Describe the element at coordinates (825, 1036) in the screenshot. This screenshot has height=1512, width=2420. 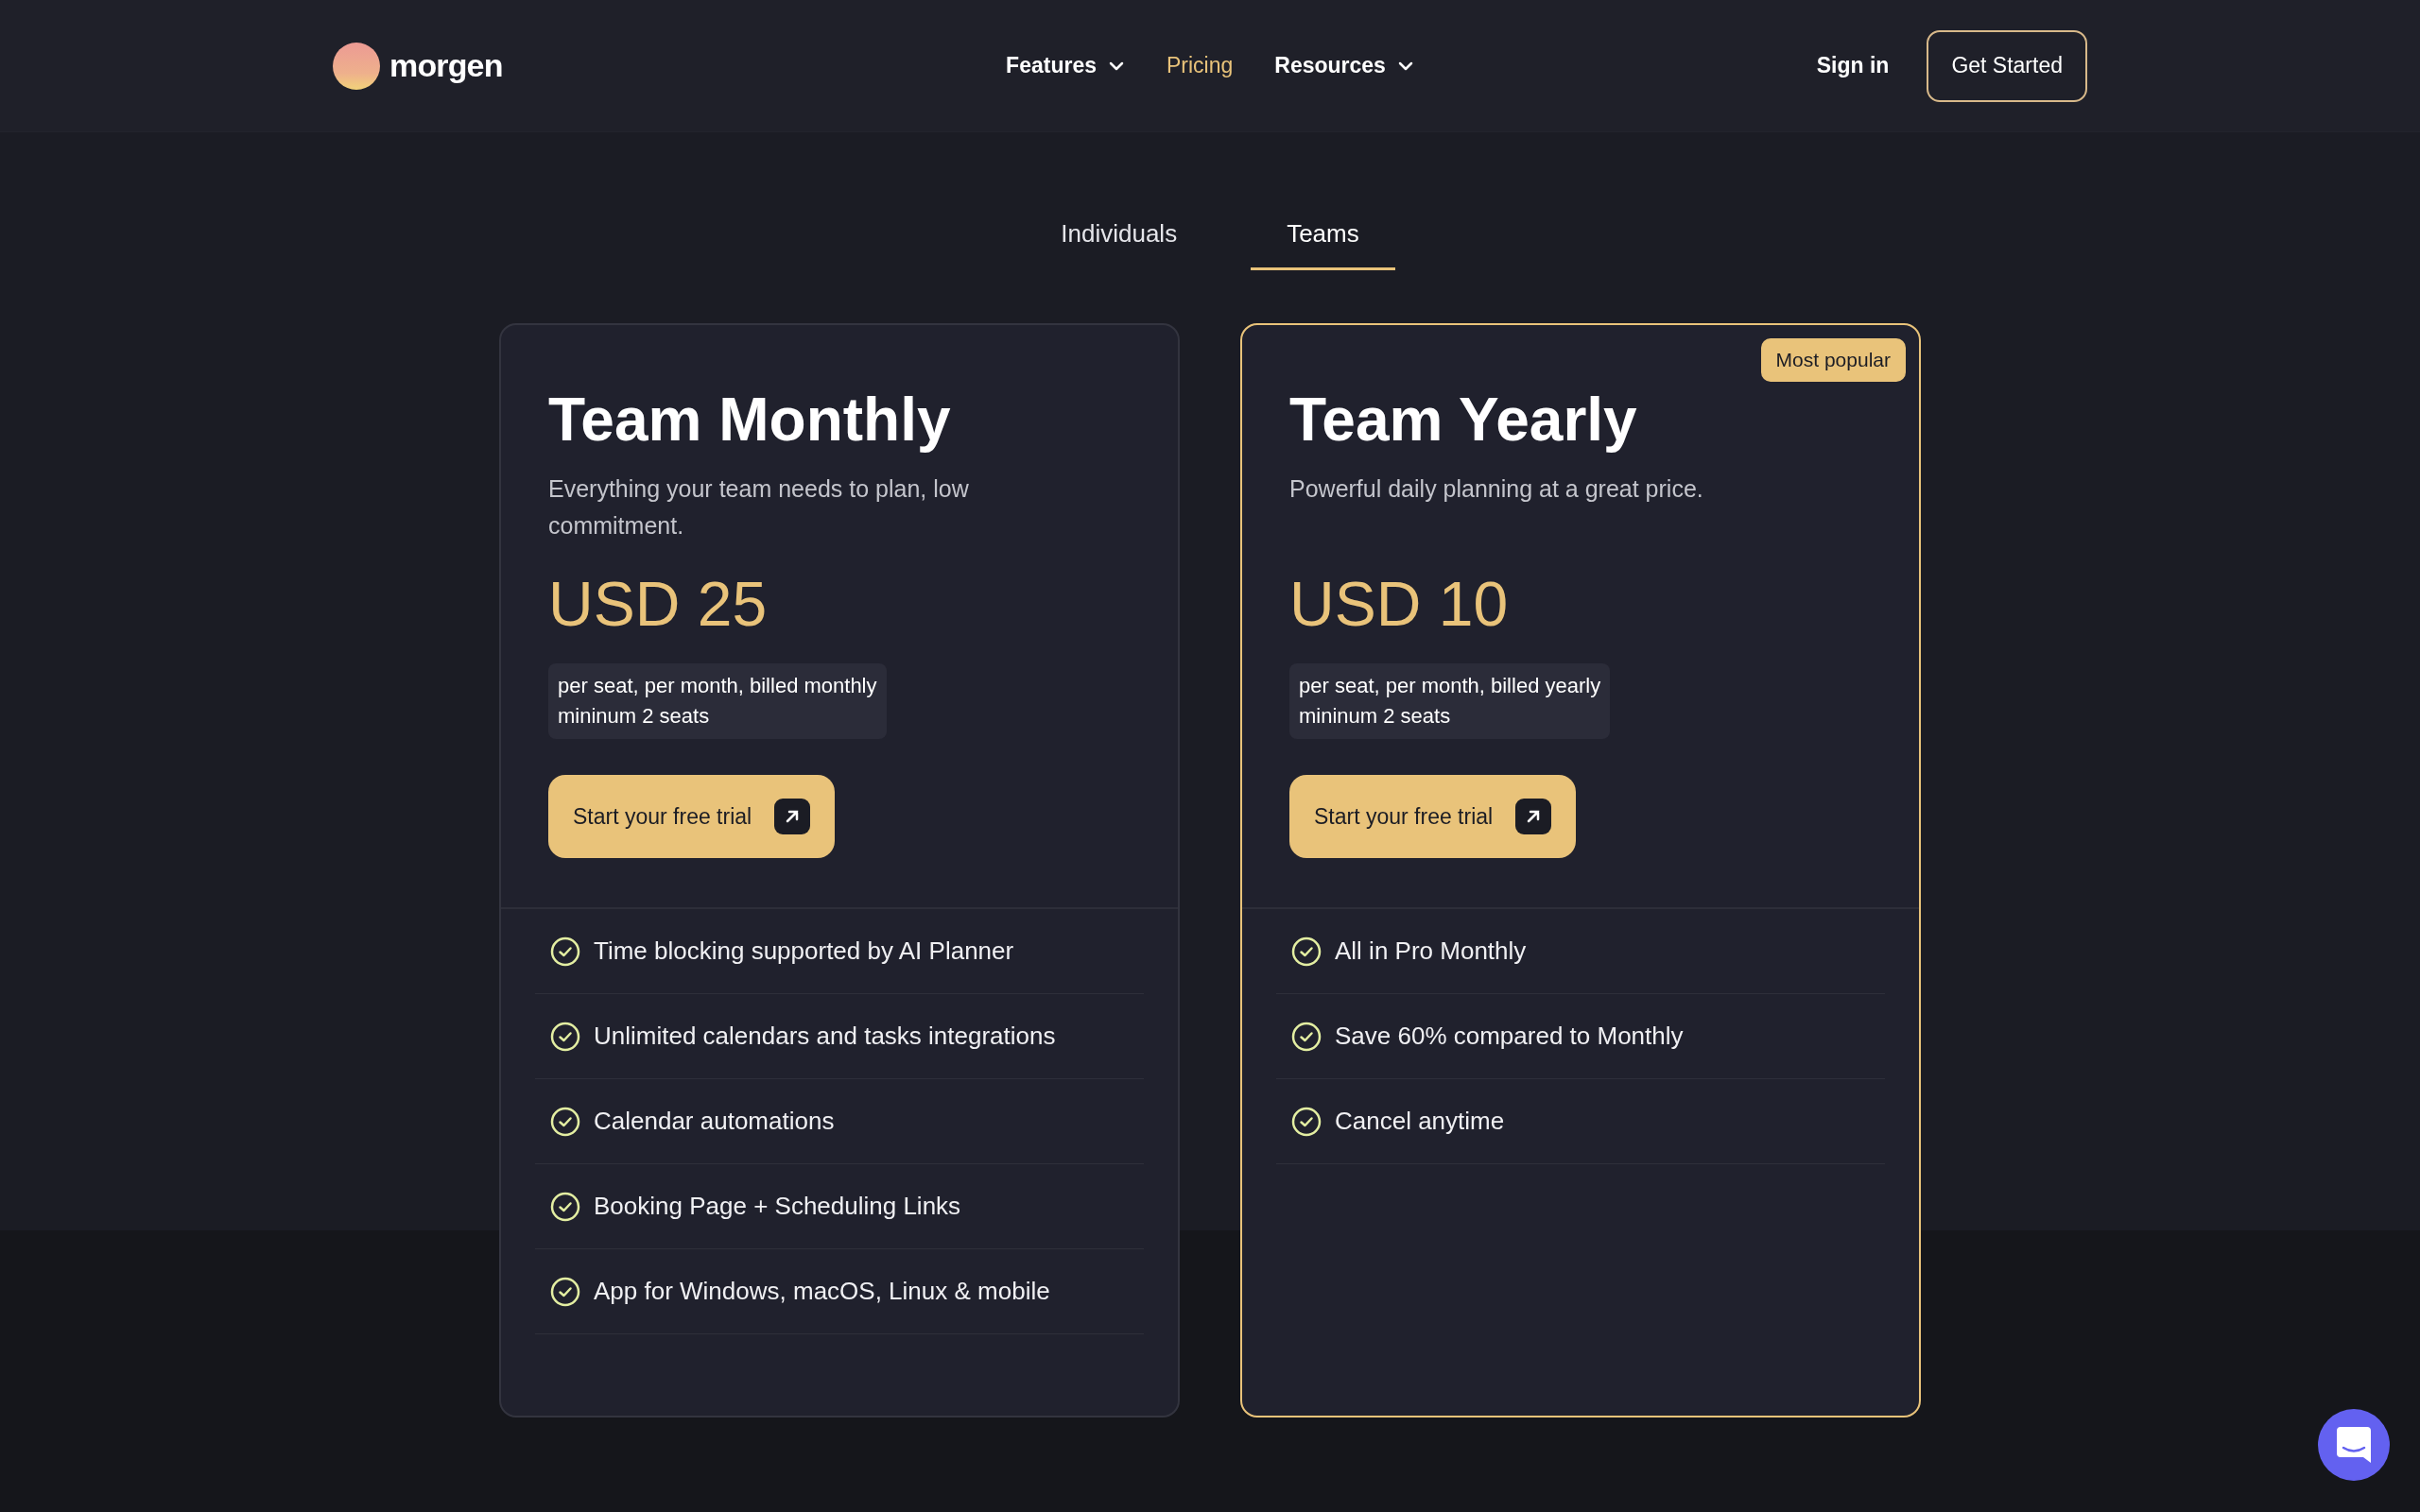
I see `feature-text: Unlimited calendars and tasks integrations` at that location.